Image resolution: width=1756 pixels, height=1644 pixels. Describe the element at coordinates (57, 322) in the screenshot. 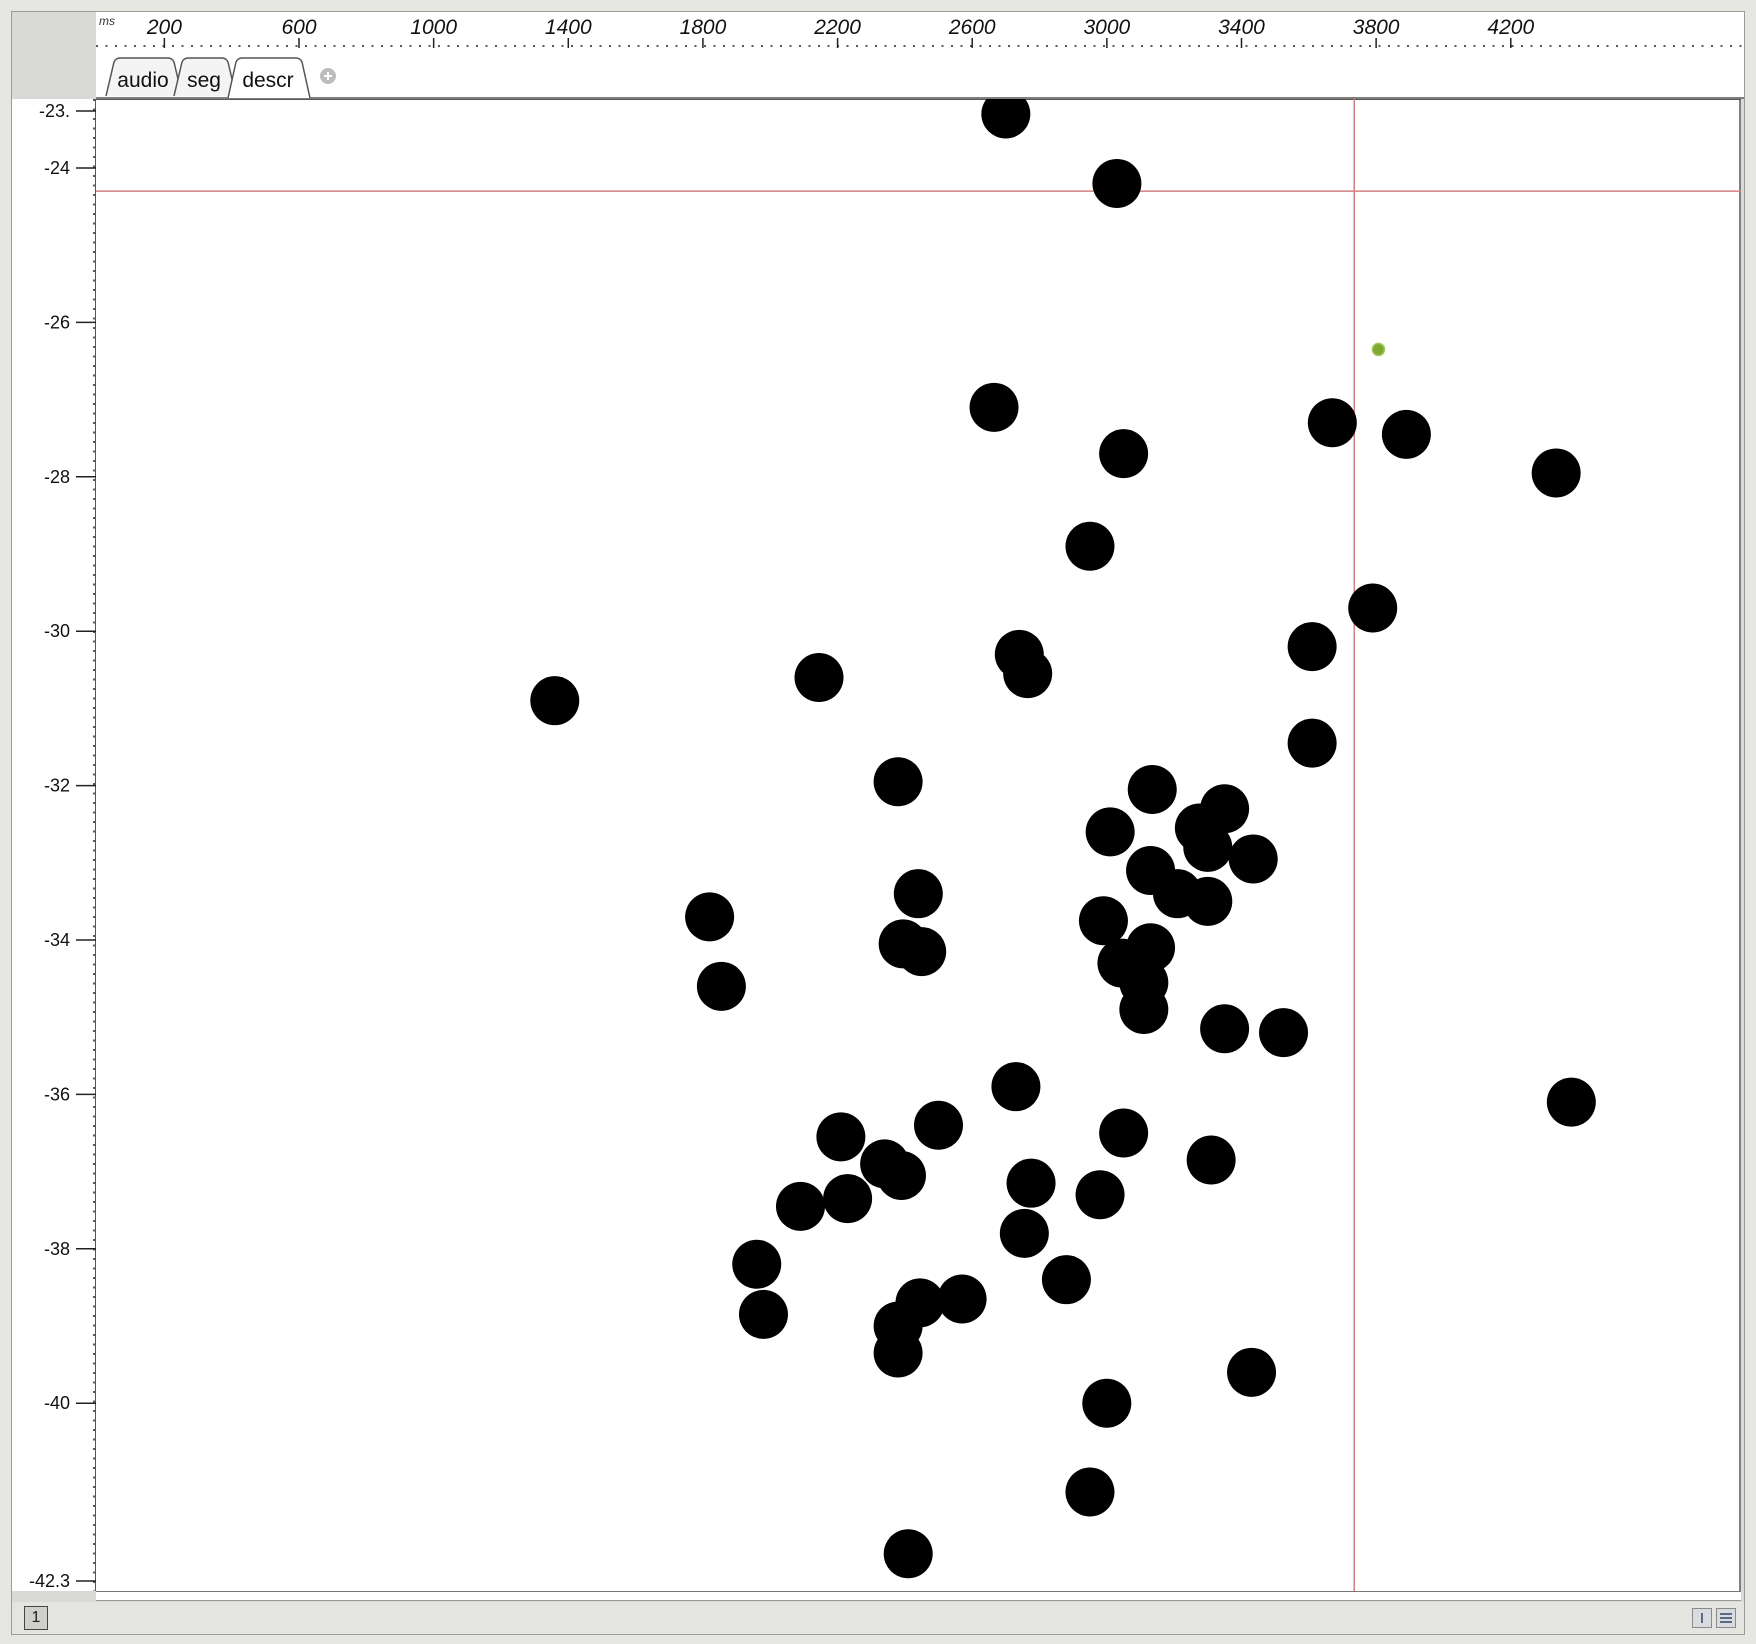

I see `value-tick-label: -26` at that location.